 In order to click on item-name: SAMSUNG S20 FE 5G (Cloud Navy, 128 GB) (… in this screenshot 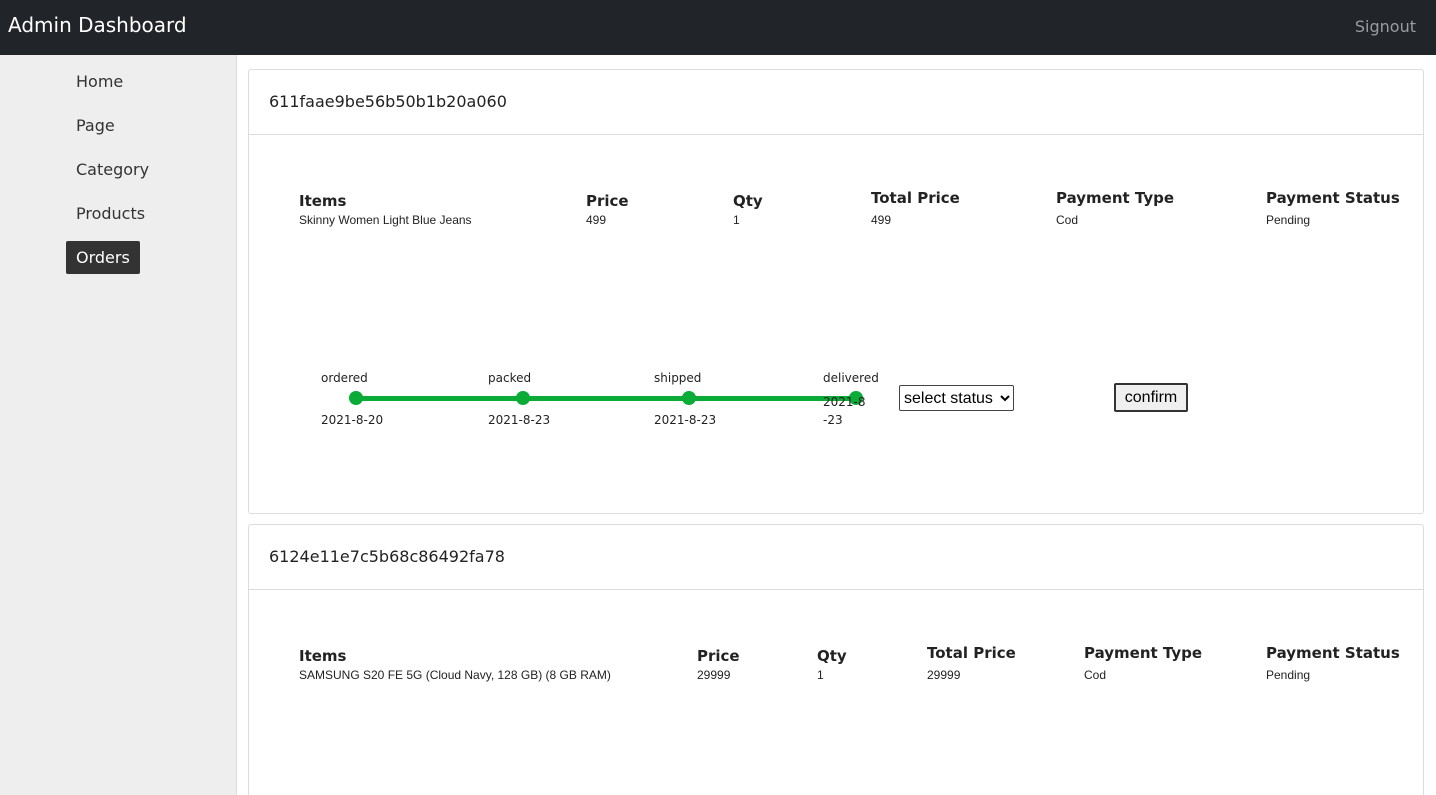, I will do `click(455, 675)`.